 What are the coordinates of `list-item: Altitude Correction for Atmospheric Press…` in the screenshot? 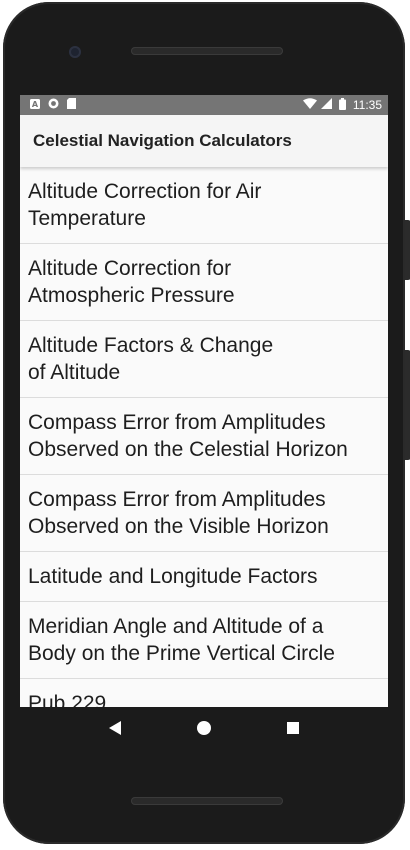 It's located at (204, 282).